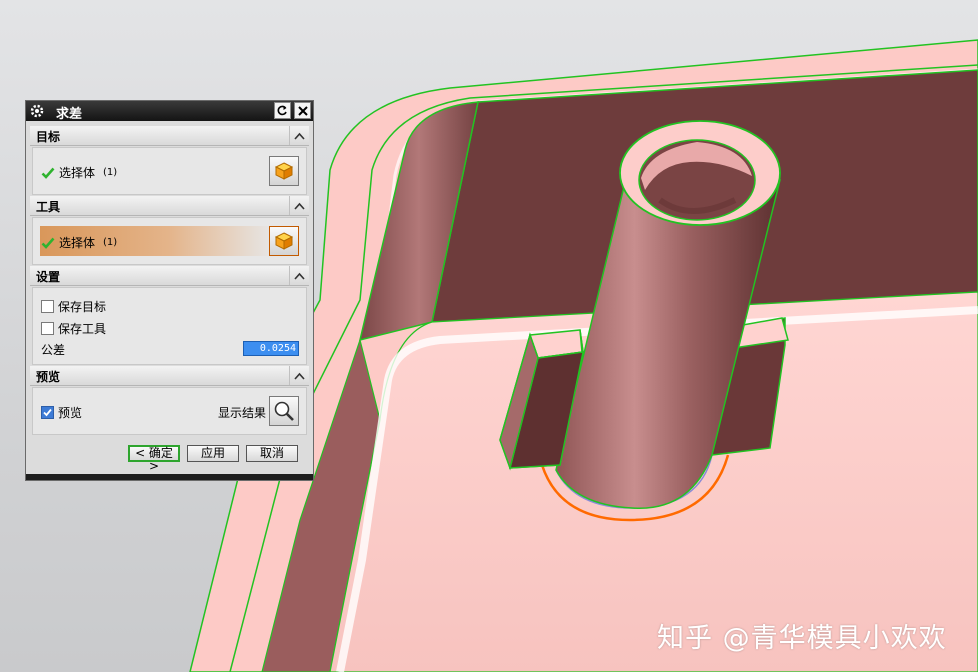 Image resolution: width=978 pixels, height=672 pixels. I want to click on section-title-target: 目标, so click(48, 137).